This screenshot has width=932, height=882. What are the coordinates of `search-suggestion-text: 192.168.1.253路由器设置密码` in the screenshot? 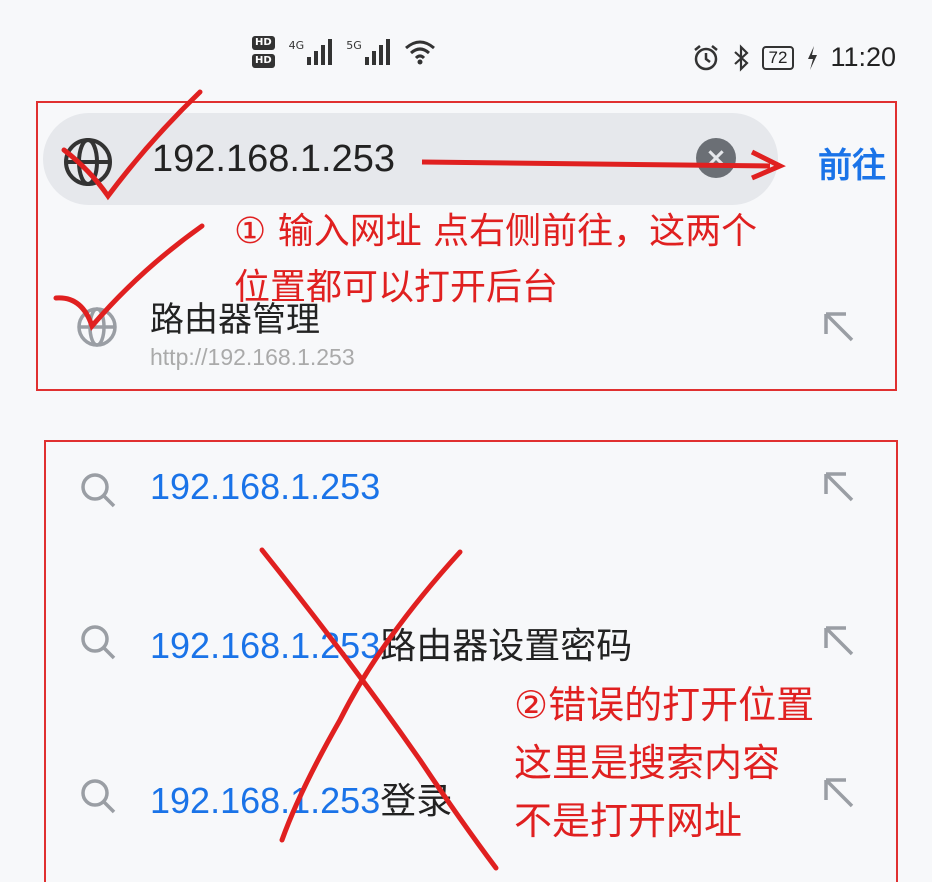 It's located at (391, 643).